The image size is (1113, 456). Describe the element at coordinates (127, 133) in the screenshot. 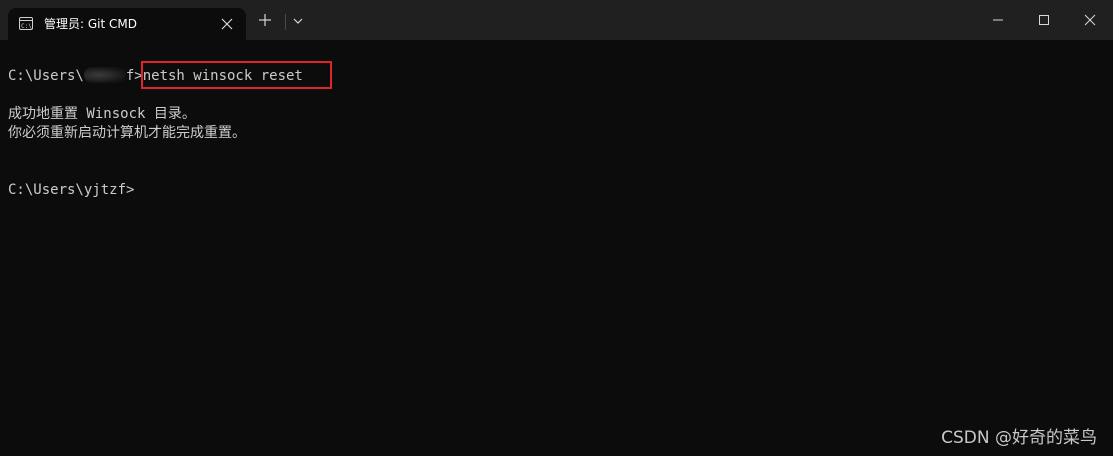

I see `output-line-2: 你必须重新启动计算机才能完成重置。` at that location.